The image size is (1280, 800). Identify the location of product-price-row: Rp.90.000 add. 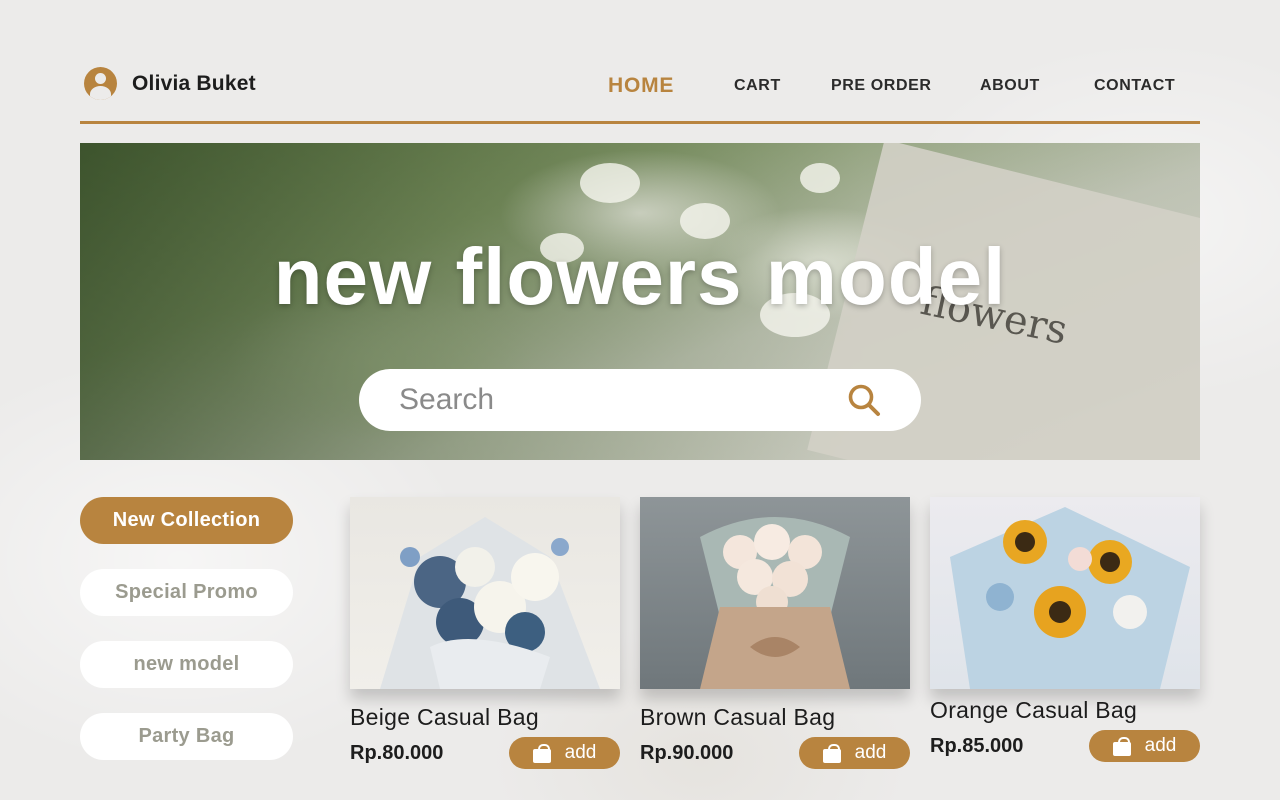
(775, 753).